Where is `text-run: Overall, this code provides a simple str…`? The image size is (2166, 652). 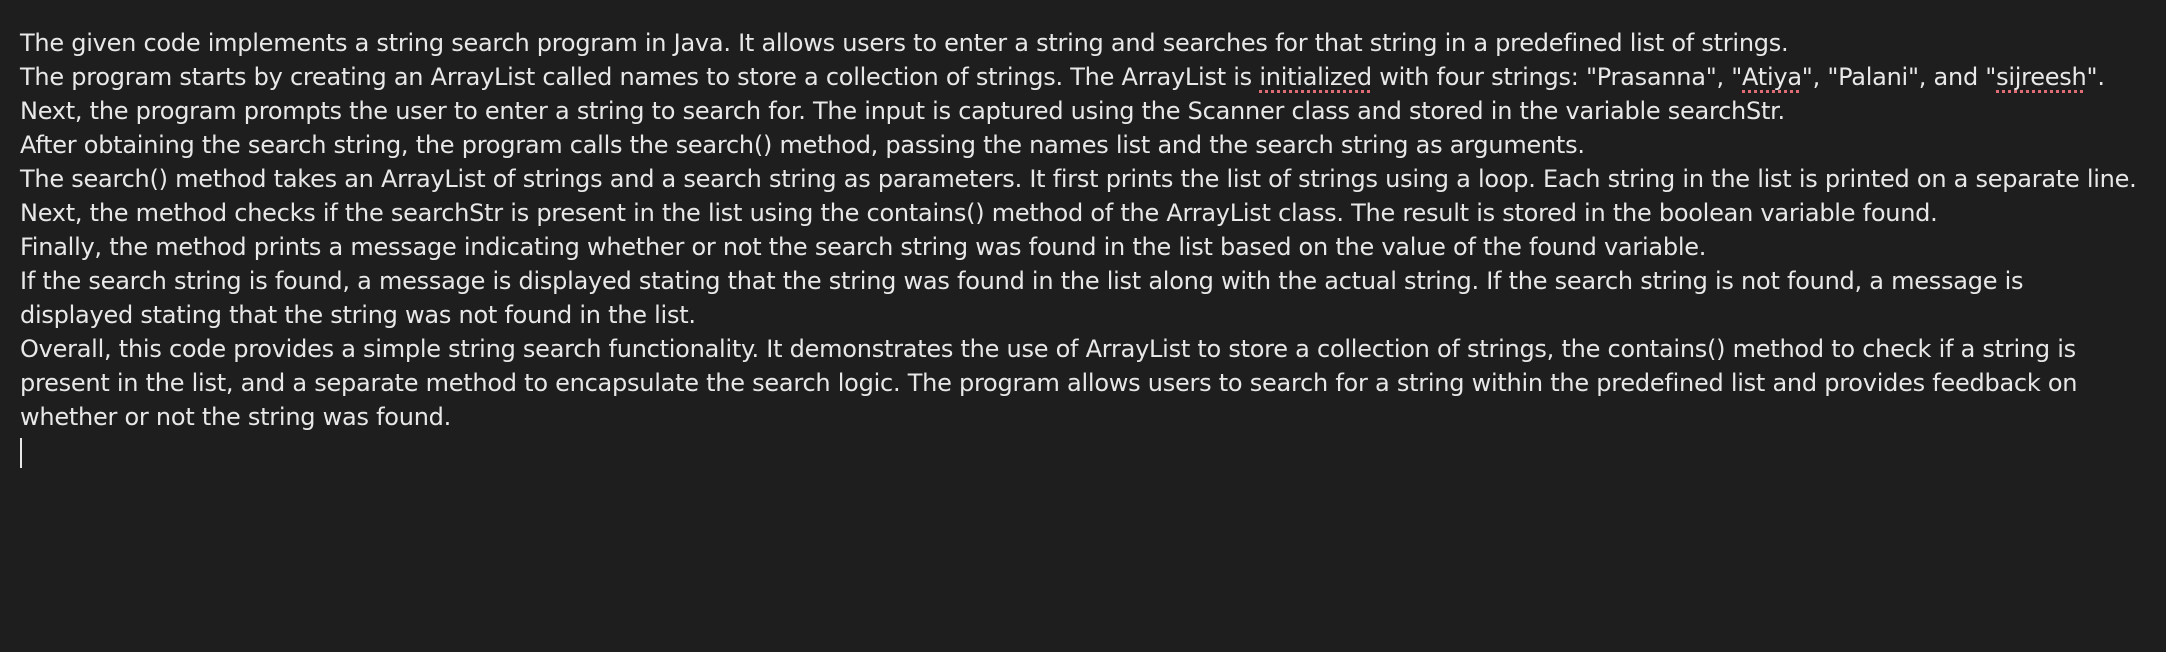
text-run: Overall, this code provides a simple str… is located at coordinates (1049, 383).